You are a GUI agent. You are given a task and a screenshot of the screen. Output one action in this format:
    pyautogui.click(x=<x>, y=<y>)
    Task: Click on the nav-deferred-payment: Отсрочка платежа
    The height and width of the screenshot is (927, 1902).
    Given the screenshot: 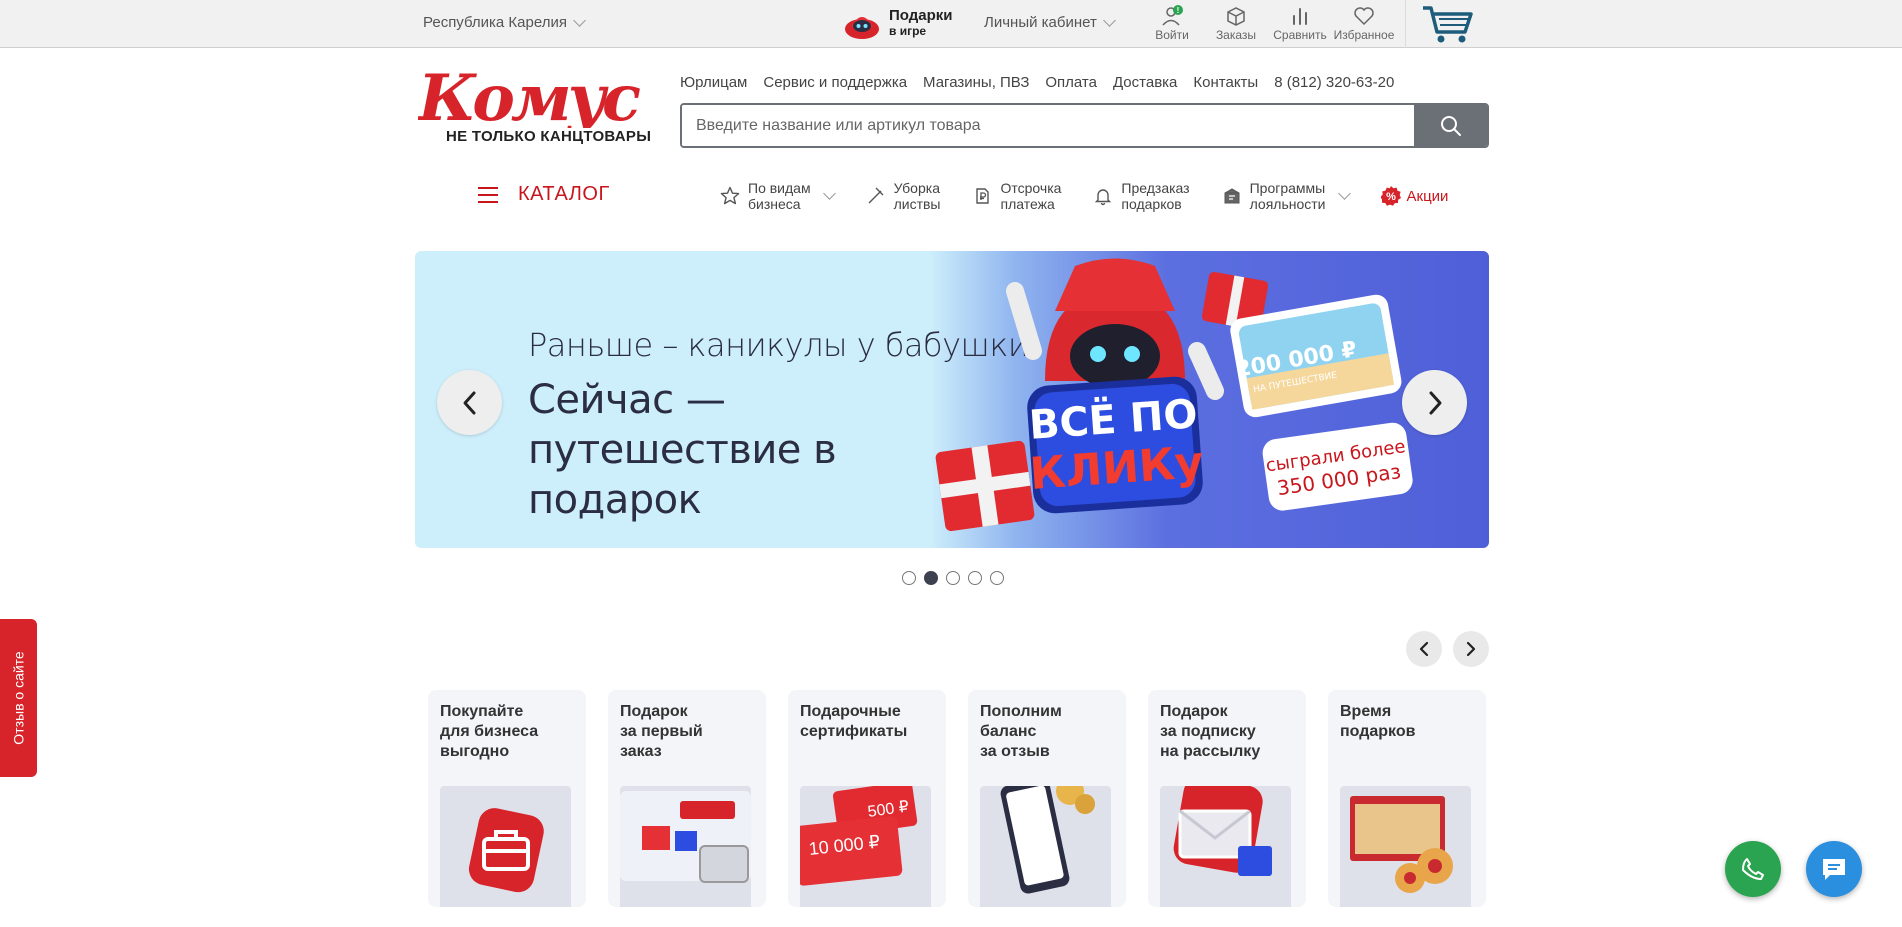 What is the action you would take?
    pyautogui.click(x=1016, y=196)
    